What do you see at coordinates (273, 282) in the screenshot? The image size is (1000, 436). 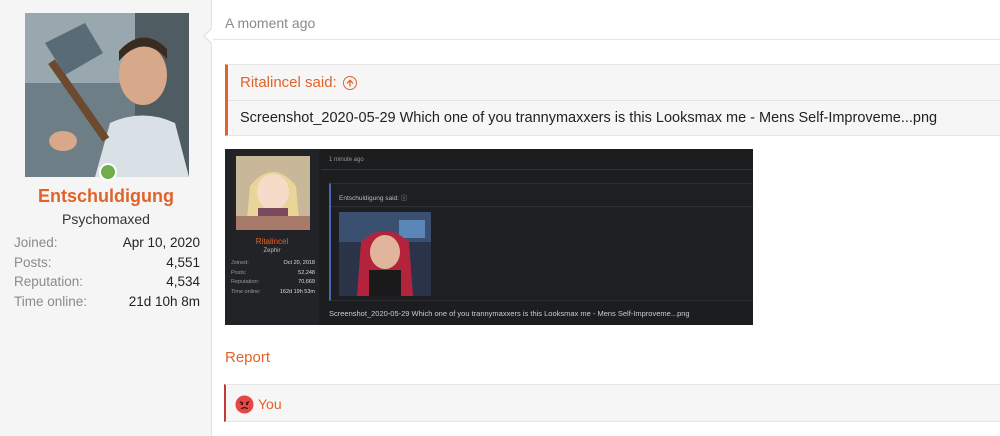 I see `embed-stat: Reputation: 70,669` at bounding box center [273, 282].